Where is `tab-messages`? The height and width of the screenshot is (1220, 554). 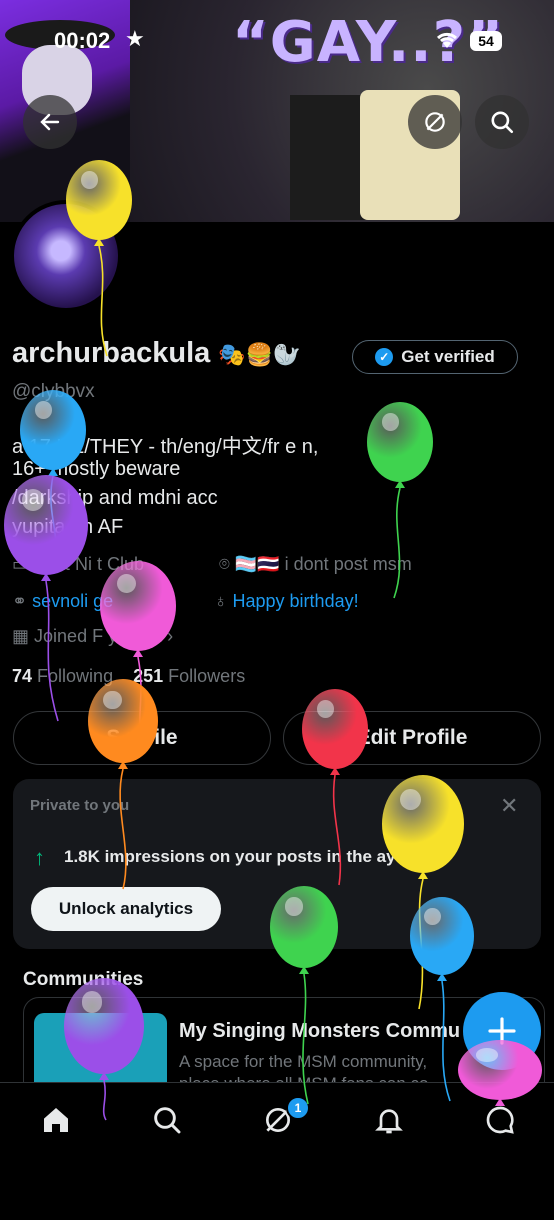
tab-messages is located at coordinates (500, 1120).